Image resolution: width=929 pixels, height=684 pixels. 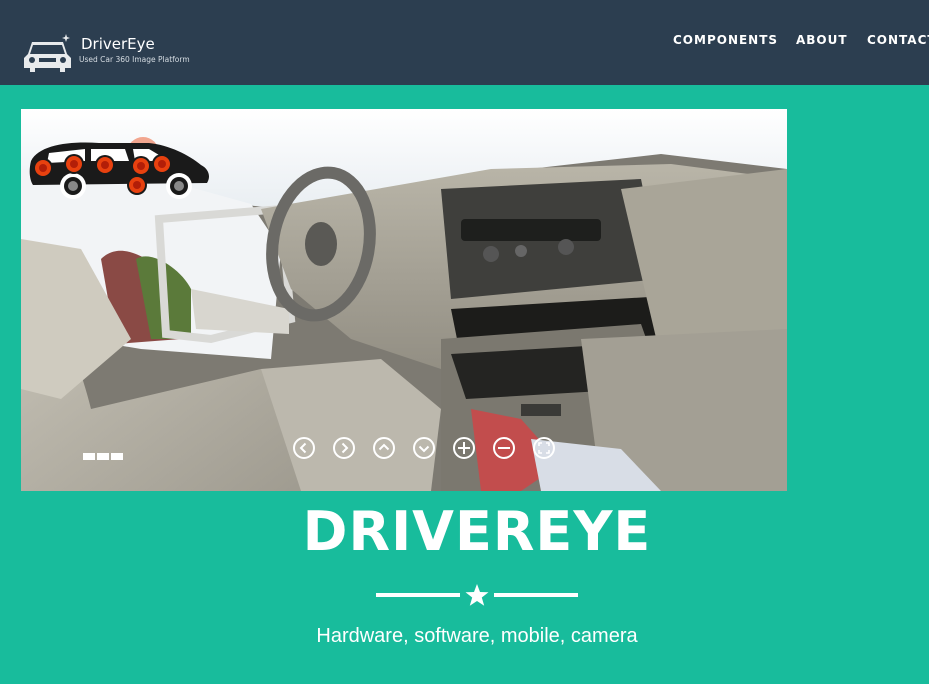 I want to click on chevron-right-icon, so click(x=345, y=448).